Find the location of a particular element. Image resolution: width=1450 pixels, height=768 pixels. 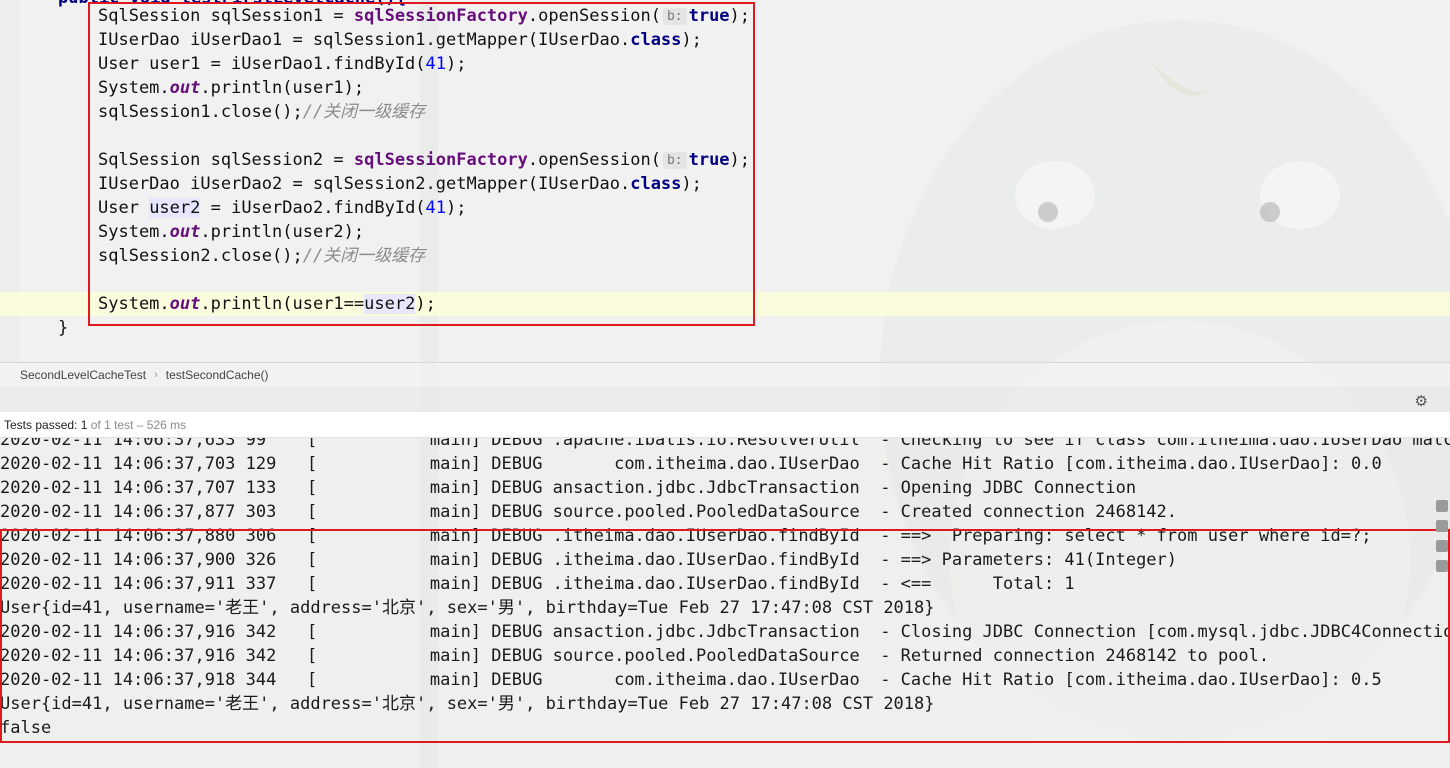

print-icon is located at coordinates (1442, 546).